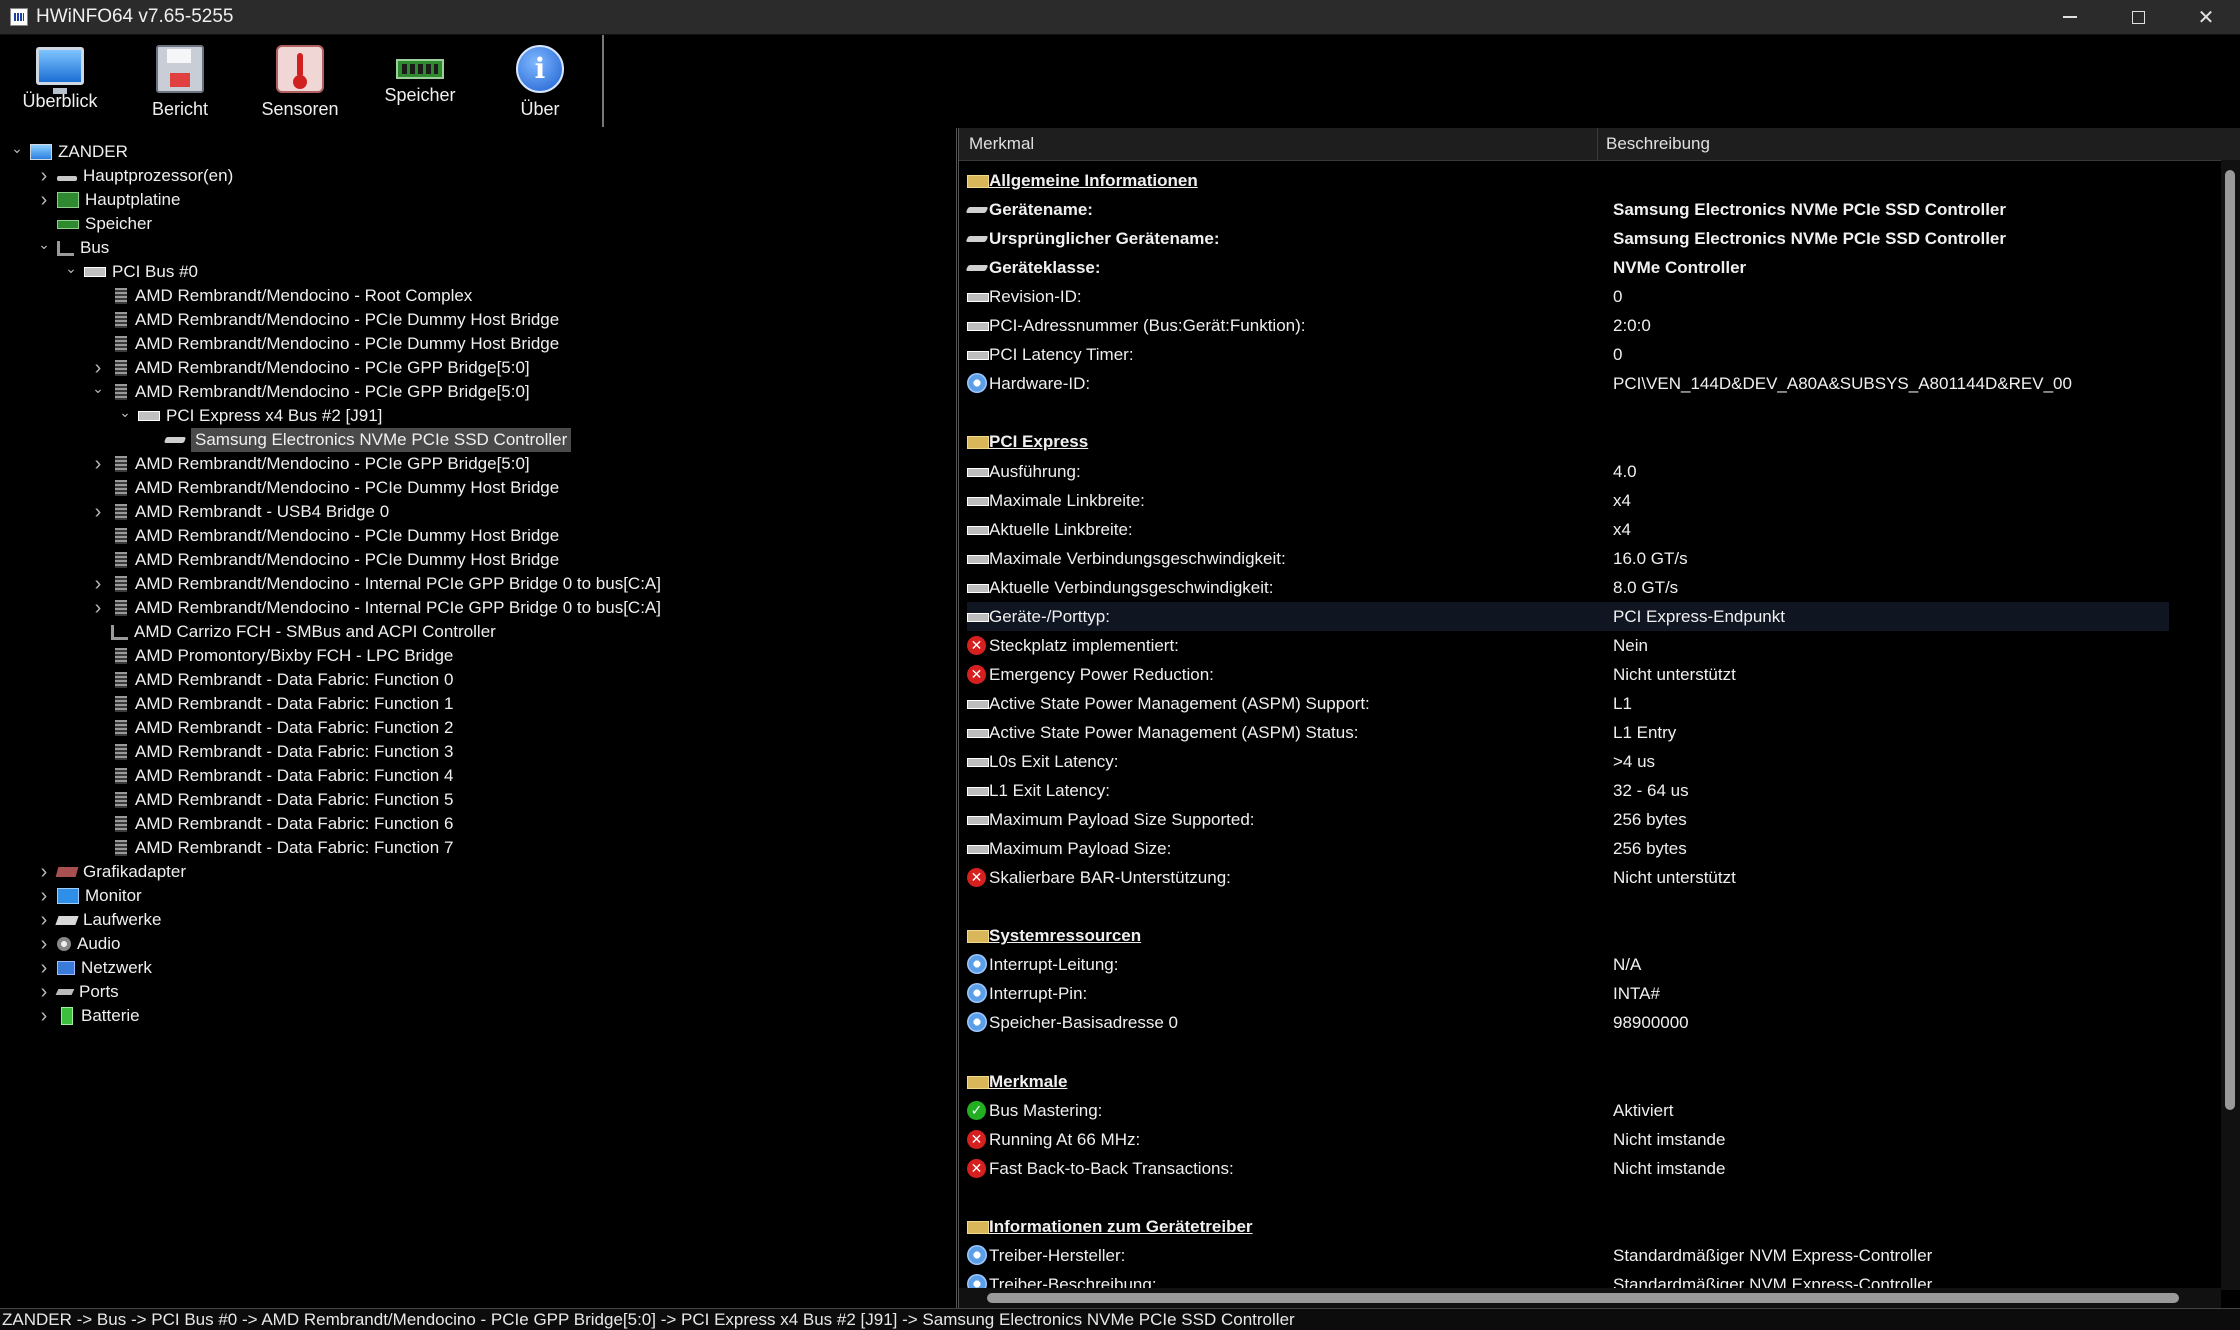  Describe the element at coordinates (272, 776) in the screenshot. I see `tree-item: AMD Rembrandt - Data Fabric: Function 4` at that location.